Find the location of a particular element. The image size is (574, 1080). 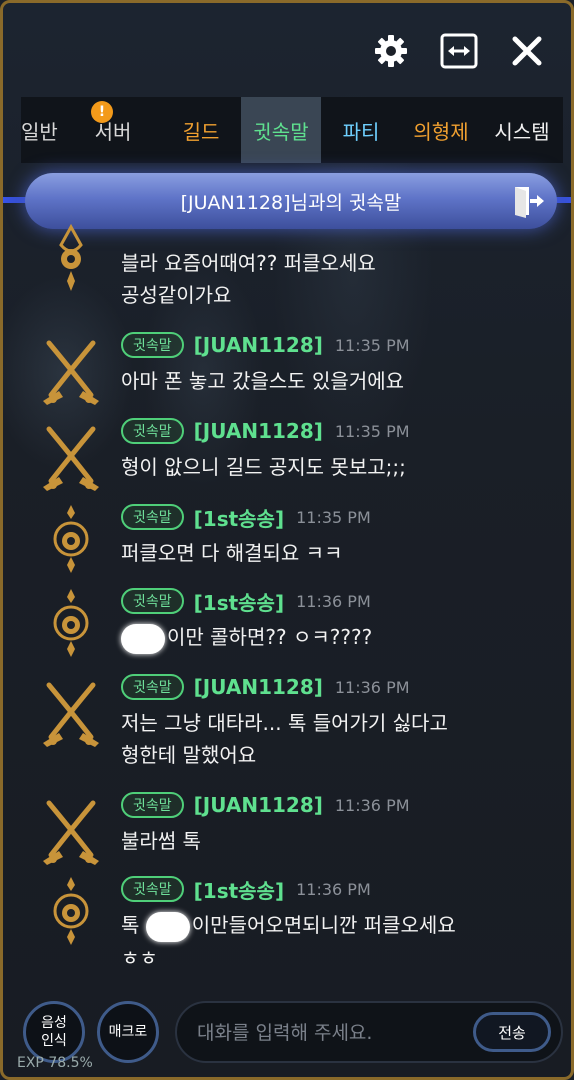

whisper-header: [JUAN1128]님과의 귓속말 is located at coordinates (291, 201).